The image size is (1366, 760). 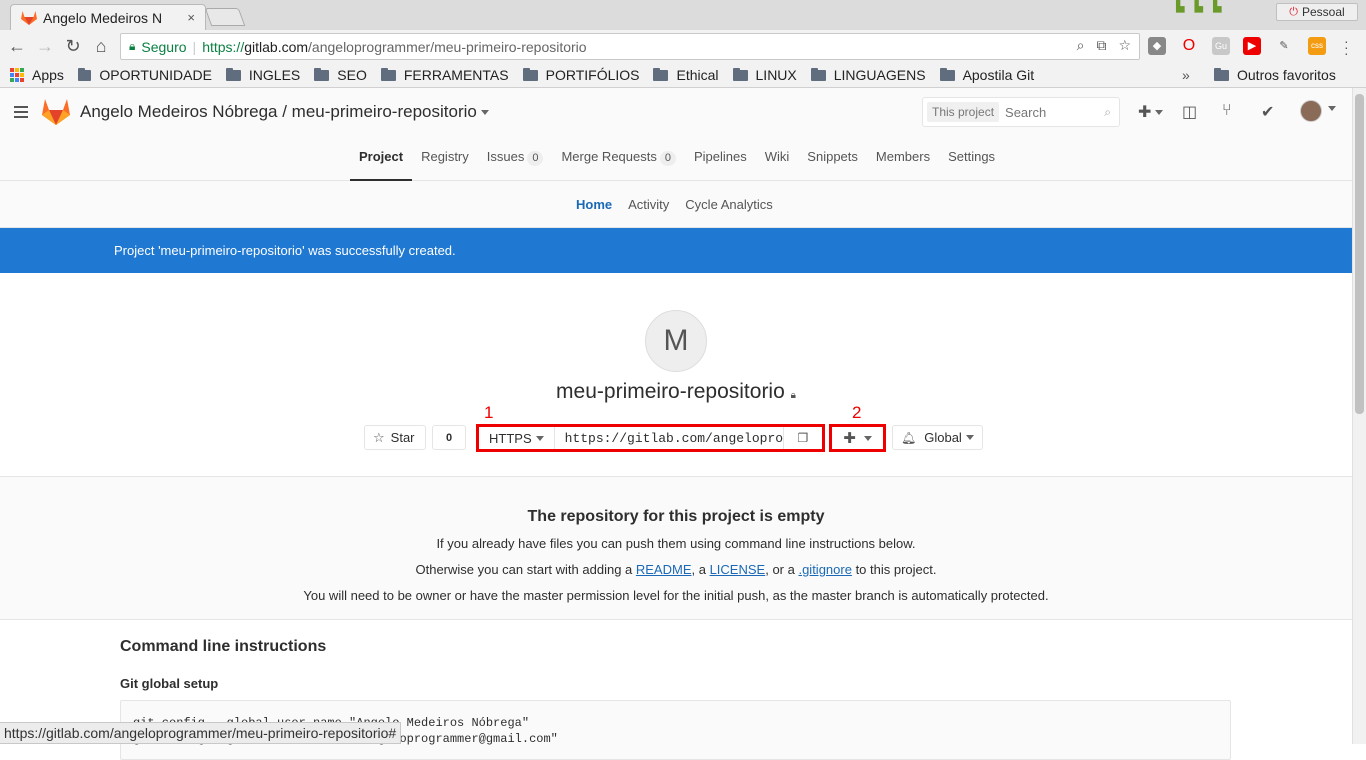 I want to click on copy-clipboard-icon: ❐, so click(x=802, y=438).